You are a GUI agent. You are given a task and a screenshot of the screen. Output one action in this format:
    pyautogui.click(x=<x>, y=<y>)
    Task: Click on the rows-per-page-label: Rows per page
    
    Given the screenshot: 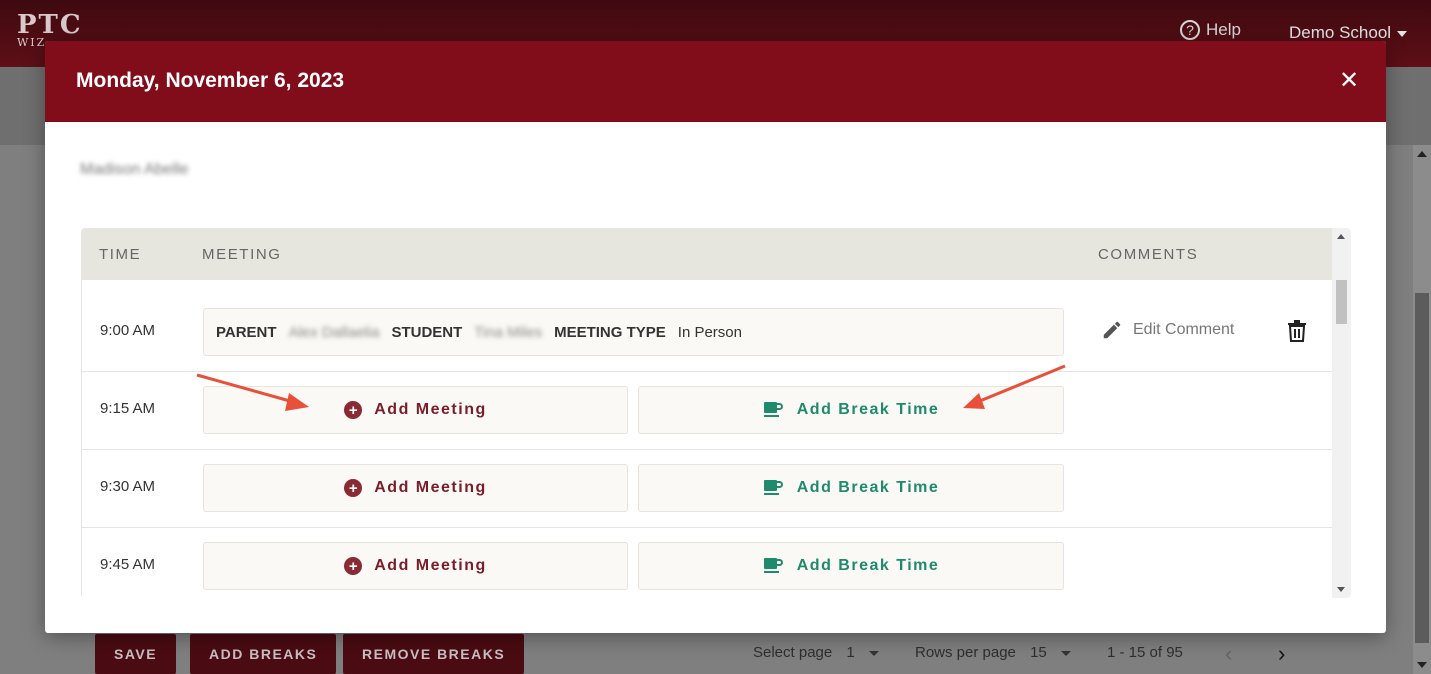 What is the action you would take?
    pyautogui.click(x=965, y=652)
    